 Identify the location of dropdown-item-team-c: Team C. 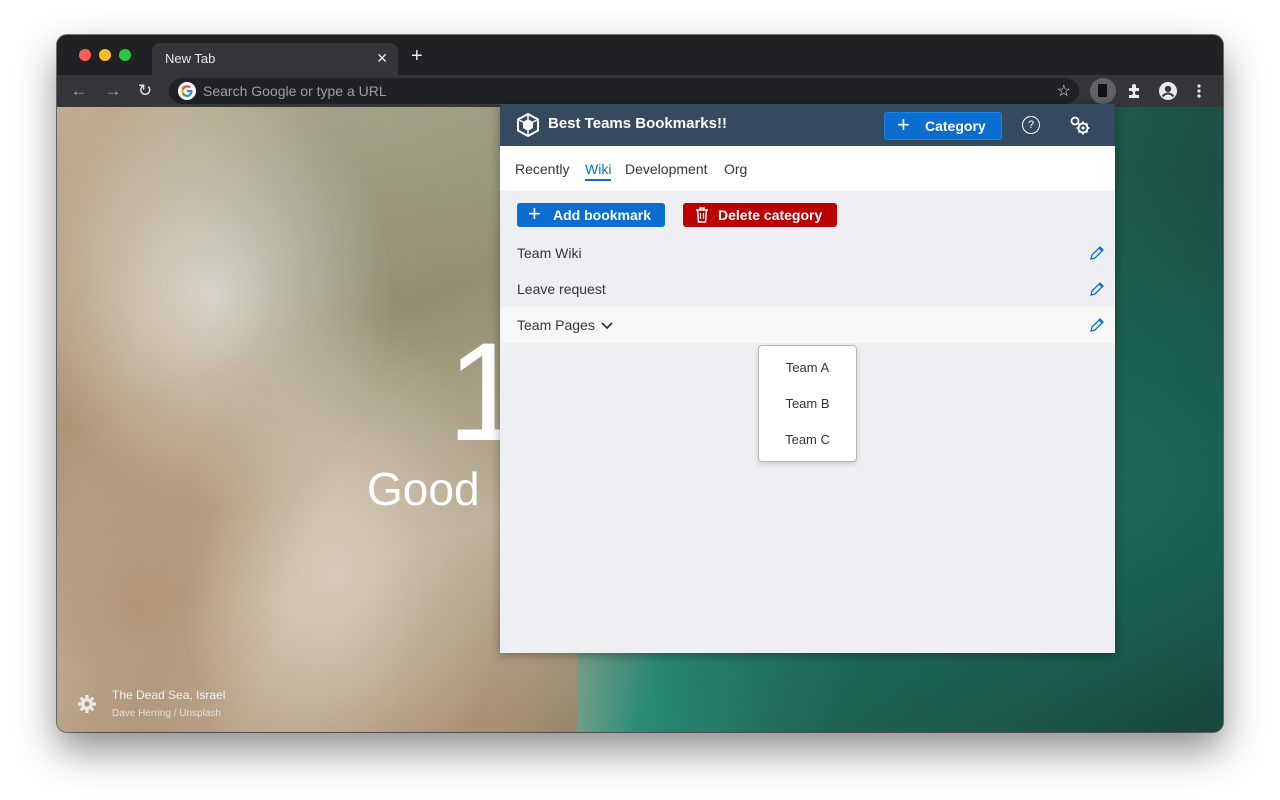
(807, 439).